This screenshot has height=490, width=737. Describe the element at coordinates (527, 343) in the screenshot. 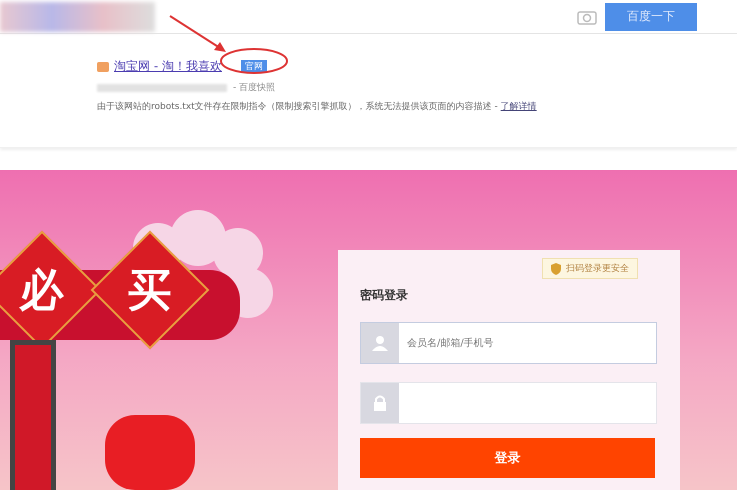

I see `text-input: 会员名/邮箱/手机号` at that location.